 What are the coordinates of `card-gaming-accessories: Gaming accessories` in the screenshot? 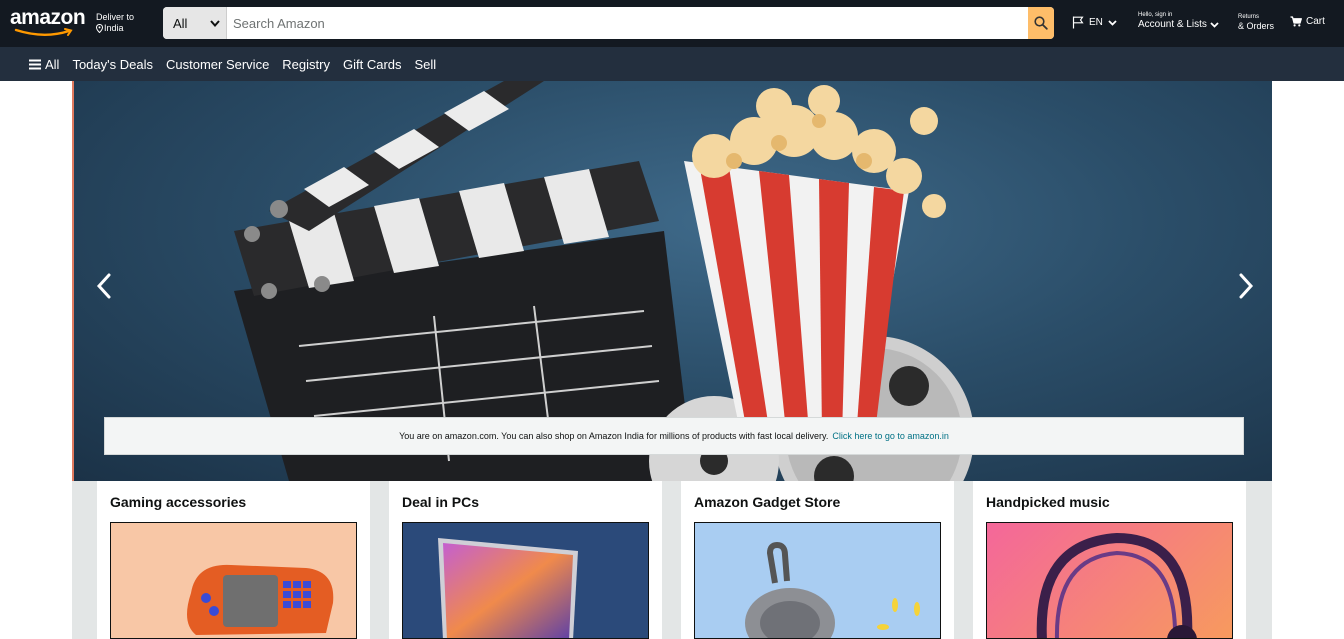 It's located at (233, 560).